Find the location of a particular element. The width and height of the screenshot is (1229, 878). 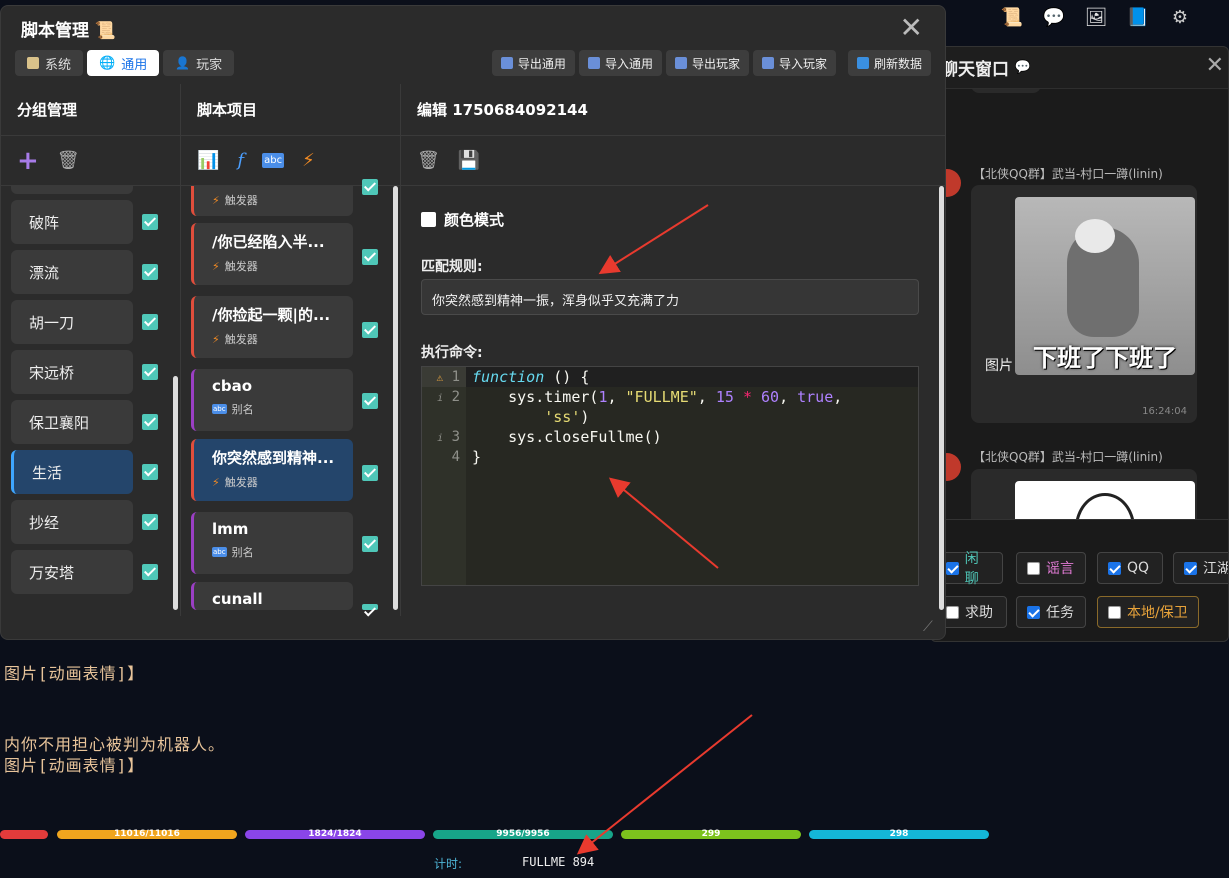

match-rule-input: 你突然感到精神一振，浑身似乎又充满了力 is located at coordinates (670, 297).